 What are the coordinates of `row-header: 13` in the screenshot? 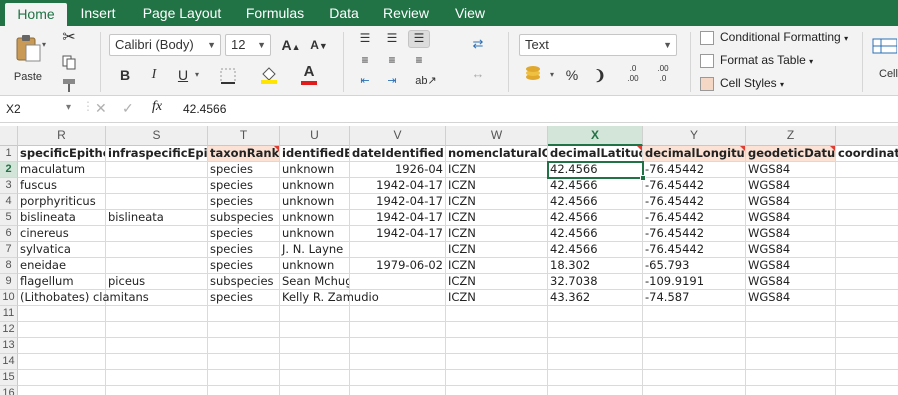 It's located at (9, 346).